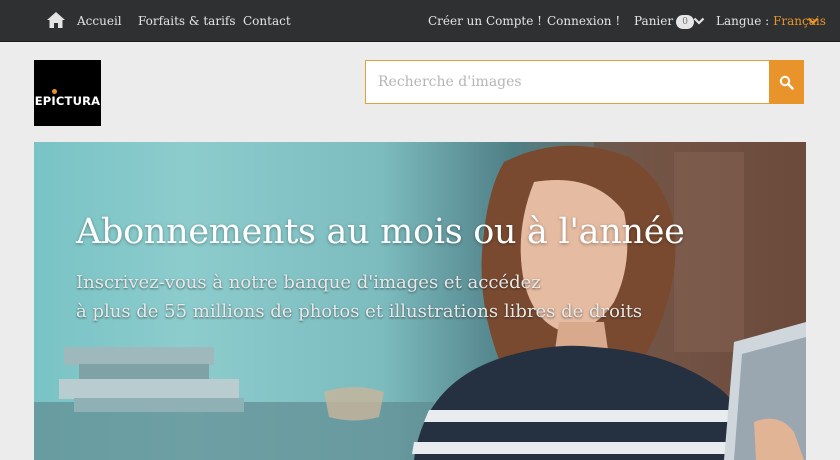  What do you see at coordinates (67, 101) in the screenshot?
I see `logo-text: EPICTURA` at bounding box center [67, 101].